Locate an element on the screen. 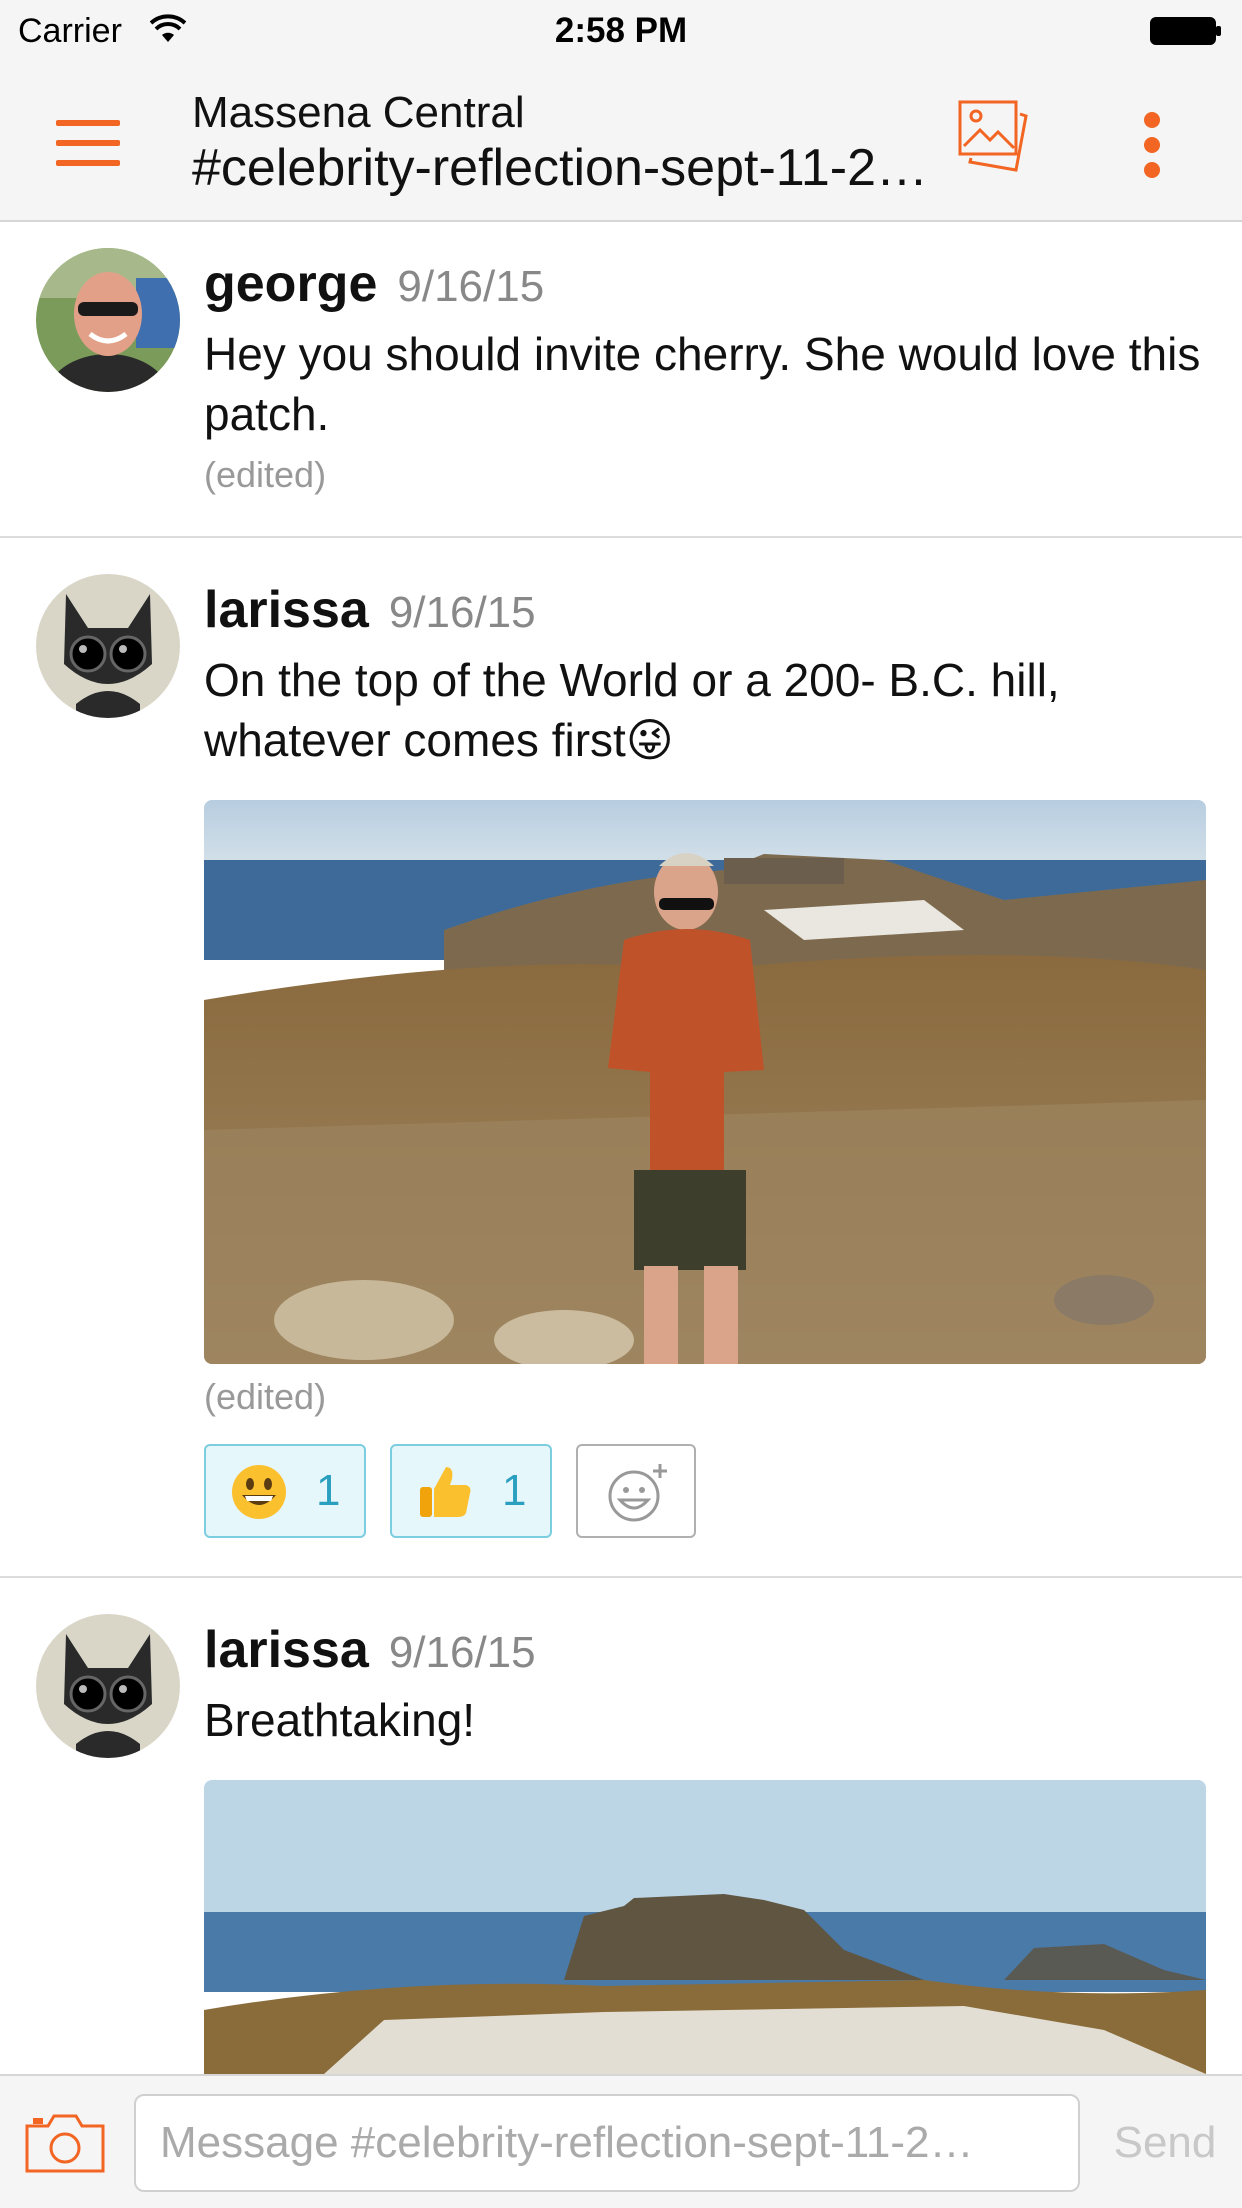 This screenshot has width=1242, height=2208. photo-gallery-icon is located at coordinates (994, 136).